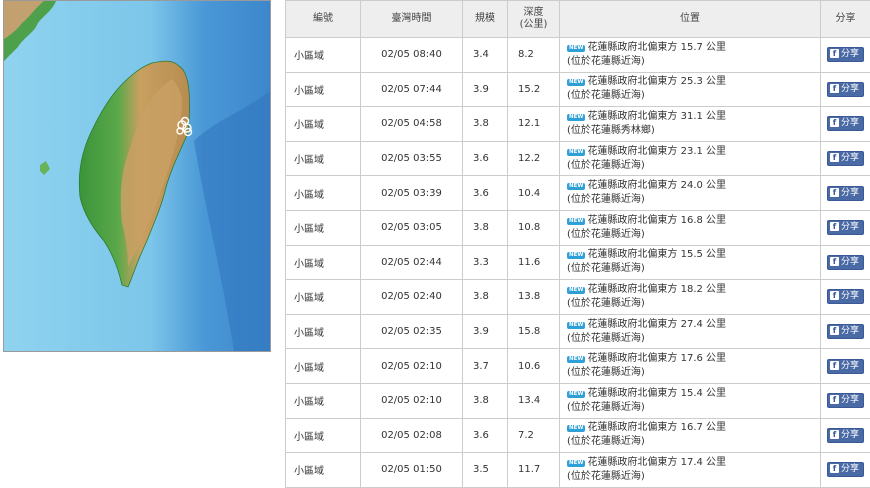 The image size is (870, 488). Describe the element at coordinates (690, 19) in the screenshot. I see `header-location: 位置` at that location.